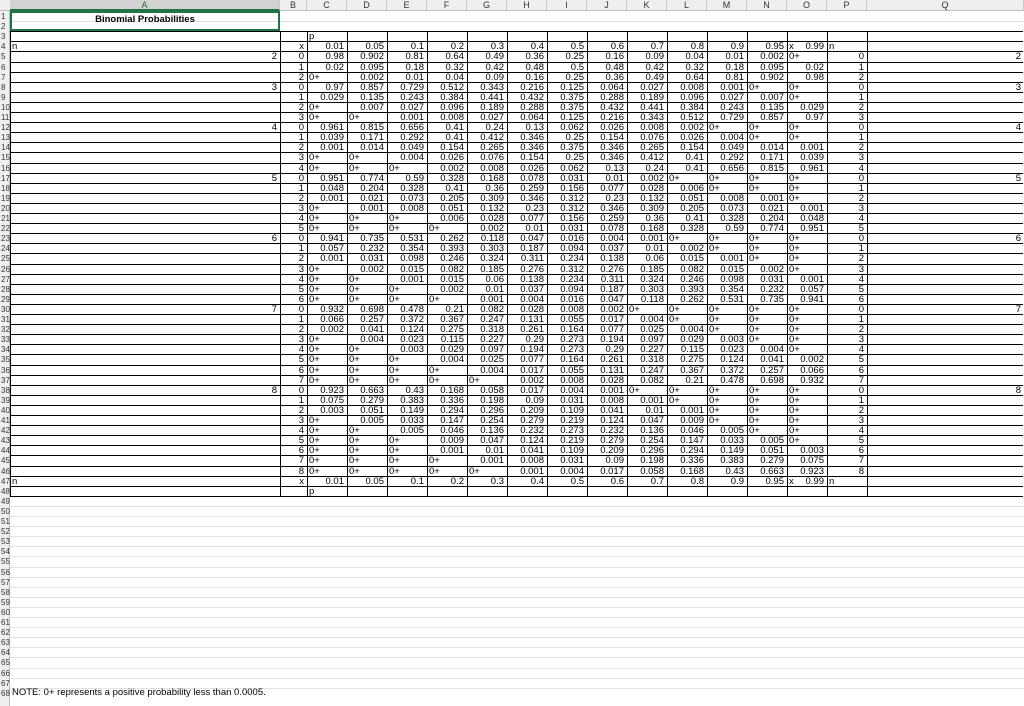 This screenshot has height=706, width=1024. Describe the element at coordinates (407, 5) in the screenshot. I see `column-header-e: E` at that location.